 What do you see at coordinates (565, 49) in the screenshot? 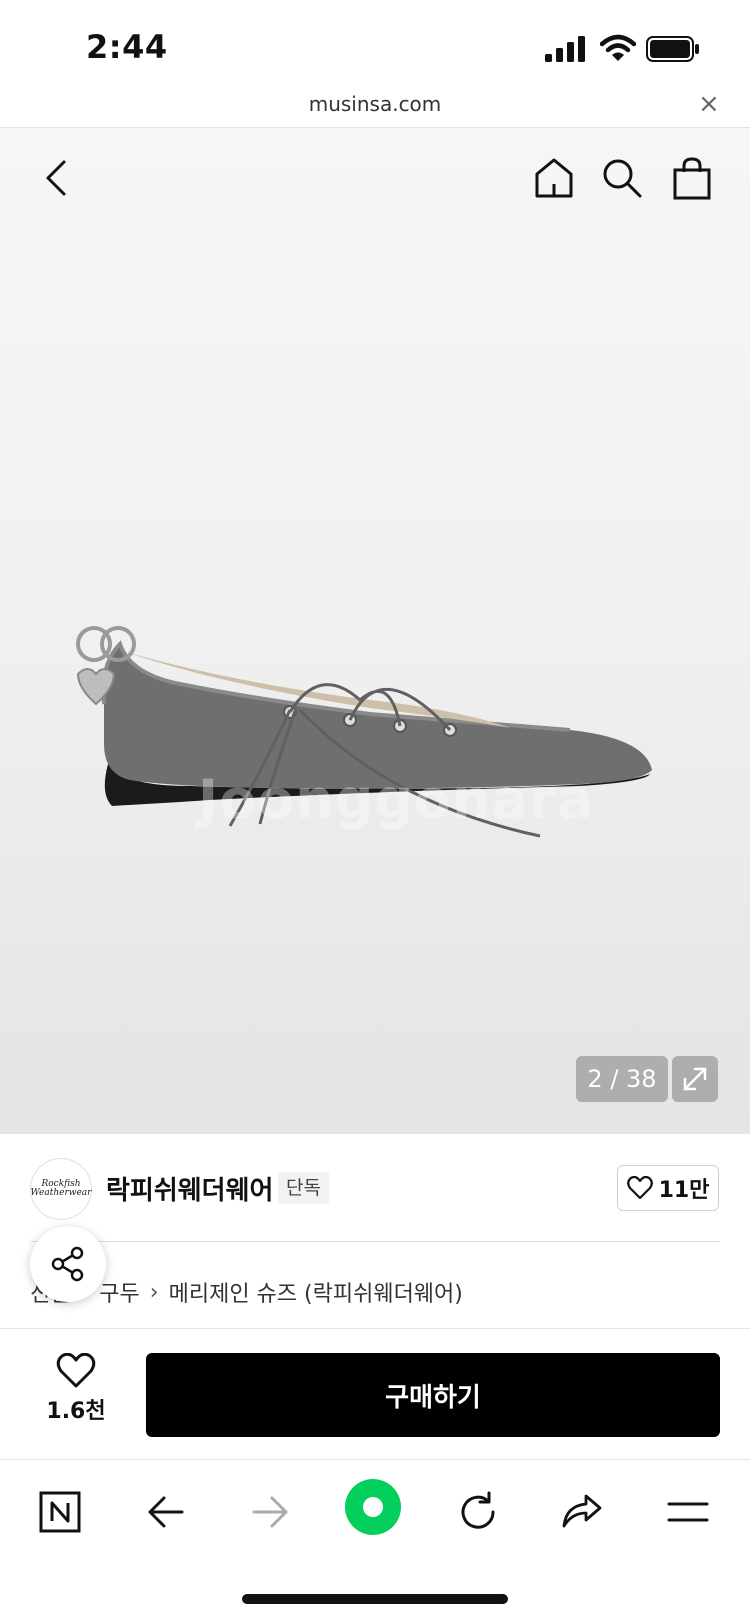
I see `cellular-signal-icon` at bounding box center [565, 49].